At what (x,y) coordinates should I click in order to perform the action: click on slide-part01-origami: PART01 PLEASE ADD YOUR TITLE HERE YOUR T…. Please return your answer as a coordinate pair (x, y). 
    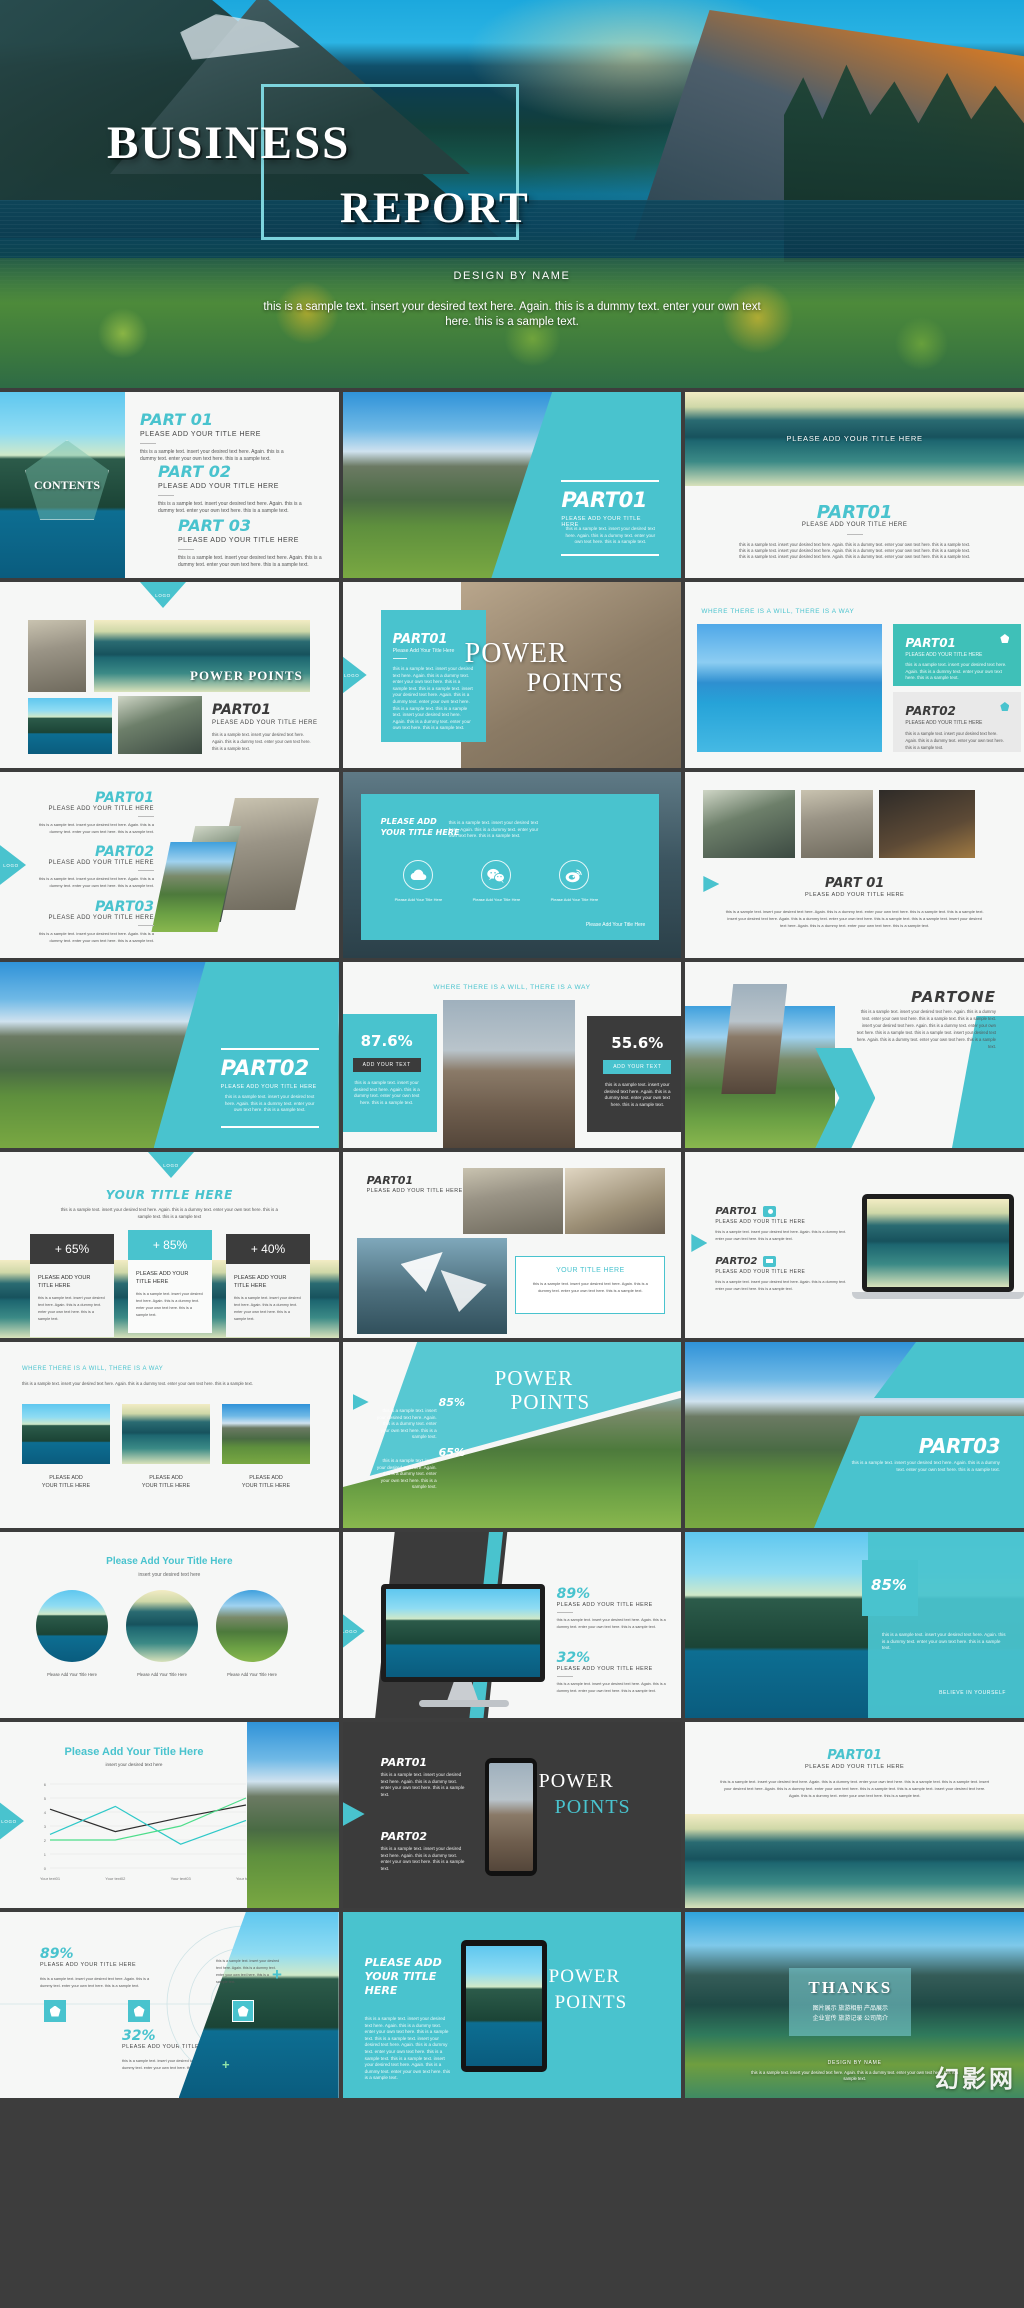
    Looking at the image, I should click on (512, 1245).